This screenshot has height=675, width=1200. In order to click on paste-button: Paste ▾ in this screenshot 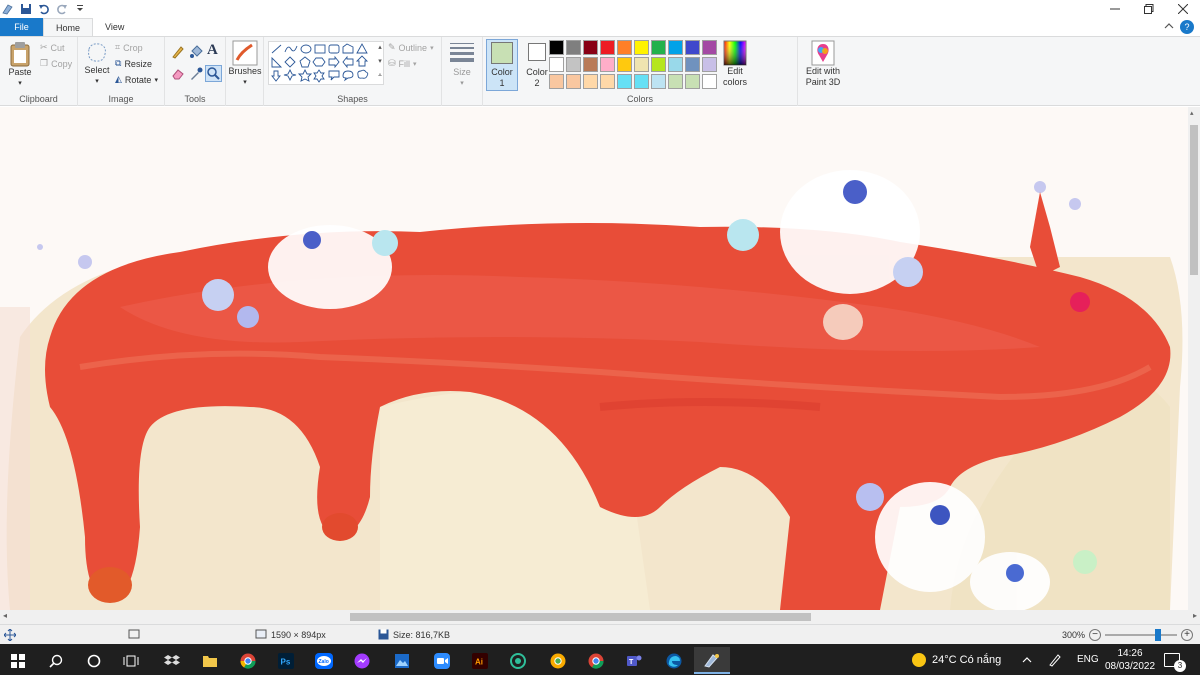, I will do `click(20, 65)`.